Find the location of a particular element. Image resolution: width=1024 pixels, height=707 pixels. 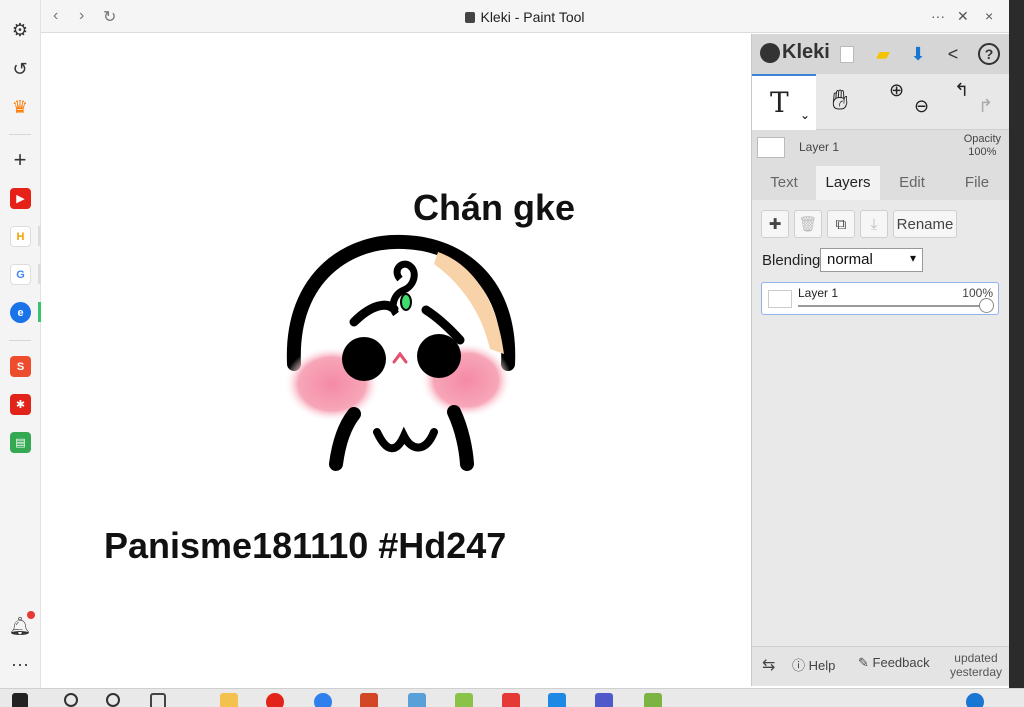

opacity-readout: Opacity 100% is located at coordinates (982, 146).